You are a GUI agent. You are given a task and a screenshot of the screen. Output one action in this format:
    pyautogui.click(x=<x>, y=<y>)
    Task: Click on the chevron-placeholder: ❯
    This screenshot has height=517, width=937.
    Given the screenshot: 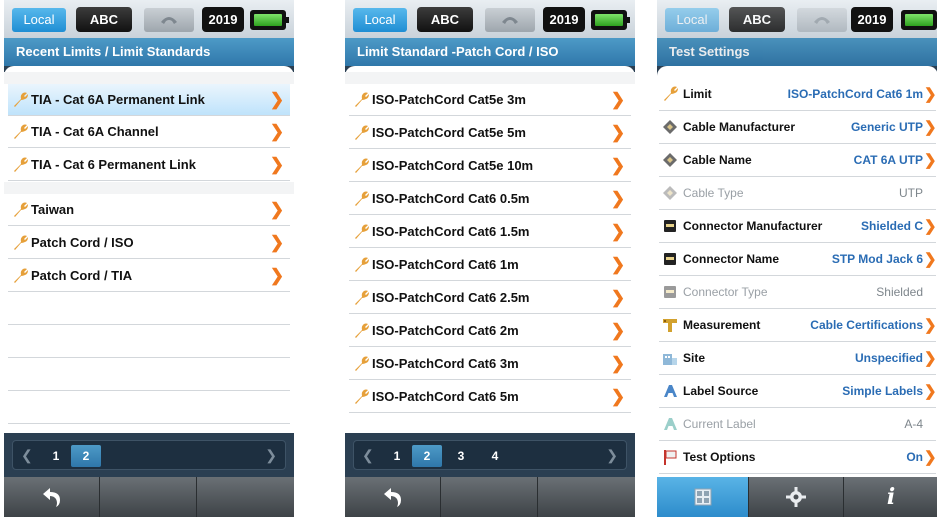 What is the action you would take?
    pyautogui.click(x=930, y=292)
    